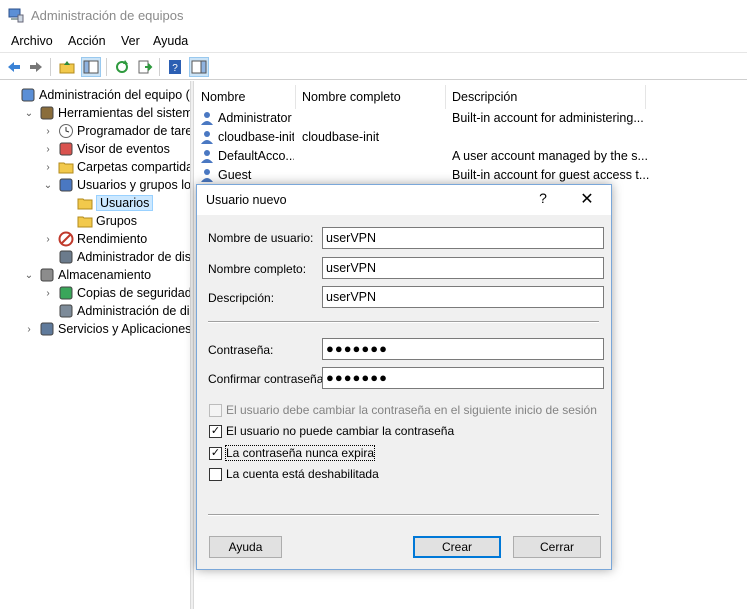 The width and height of the screenshot is (747, 609). I want to click on tree-node-label: Rendimiento, so click(112, 239).